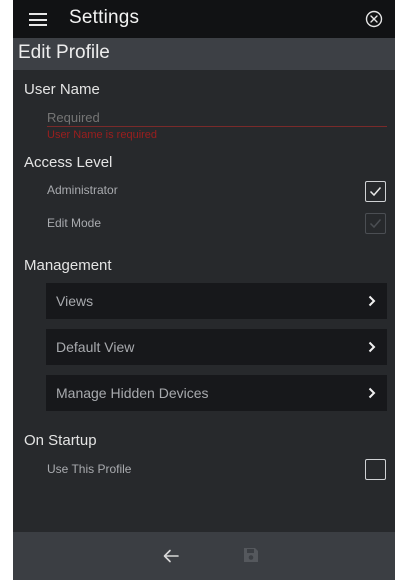  What do you see at coordinates (75, 301) in the screenshot?
I see `views-label: Views` at bounding box center [75, 301].